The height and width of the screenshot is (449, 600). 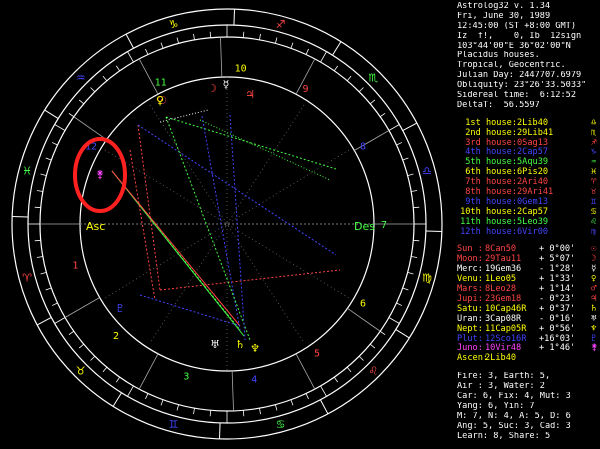 What do you see at coordinates (528, 232) in the screenshot?
I see `house-row: 12th house: 6Vir00 ♍` at bounding box center [528, 232].